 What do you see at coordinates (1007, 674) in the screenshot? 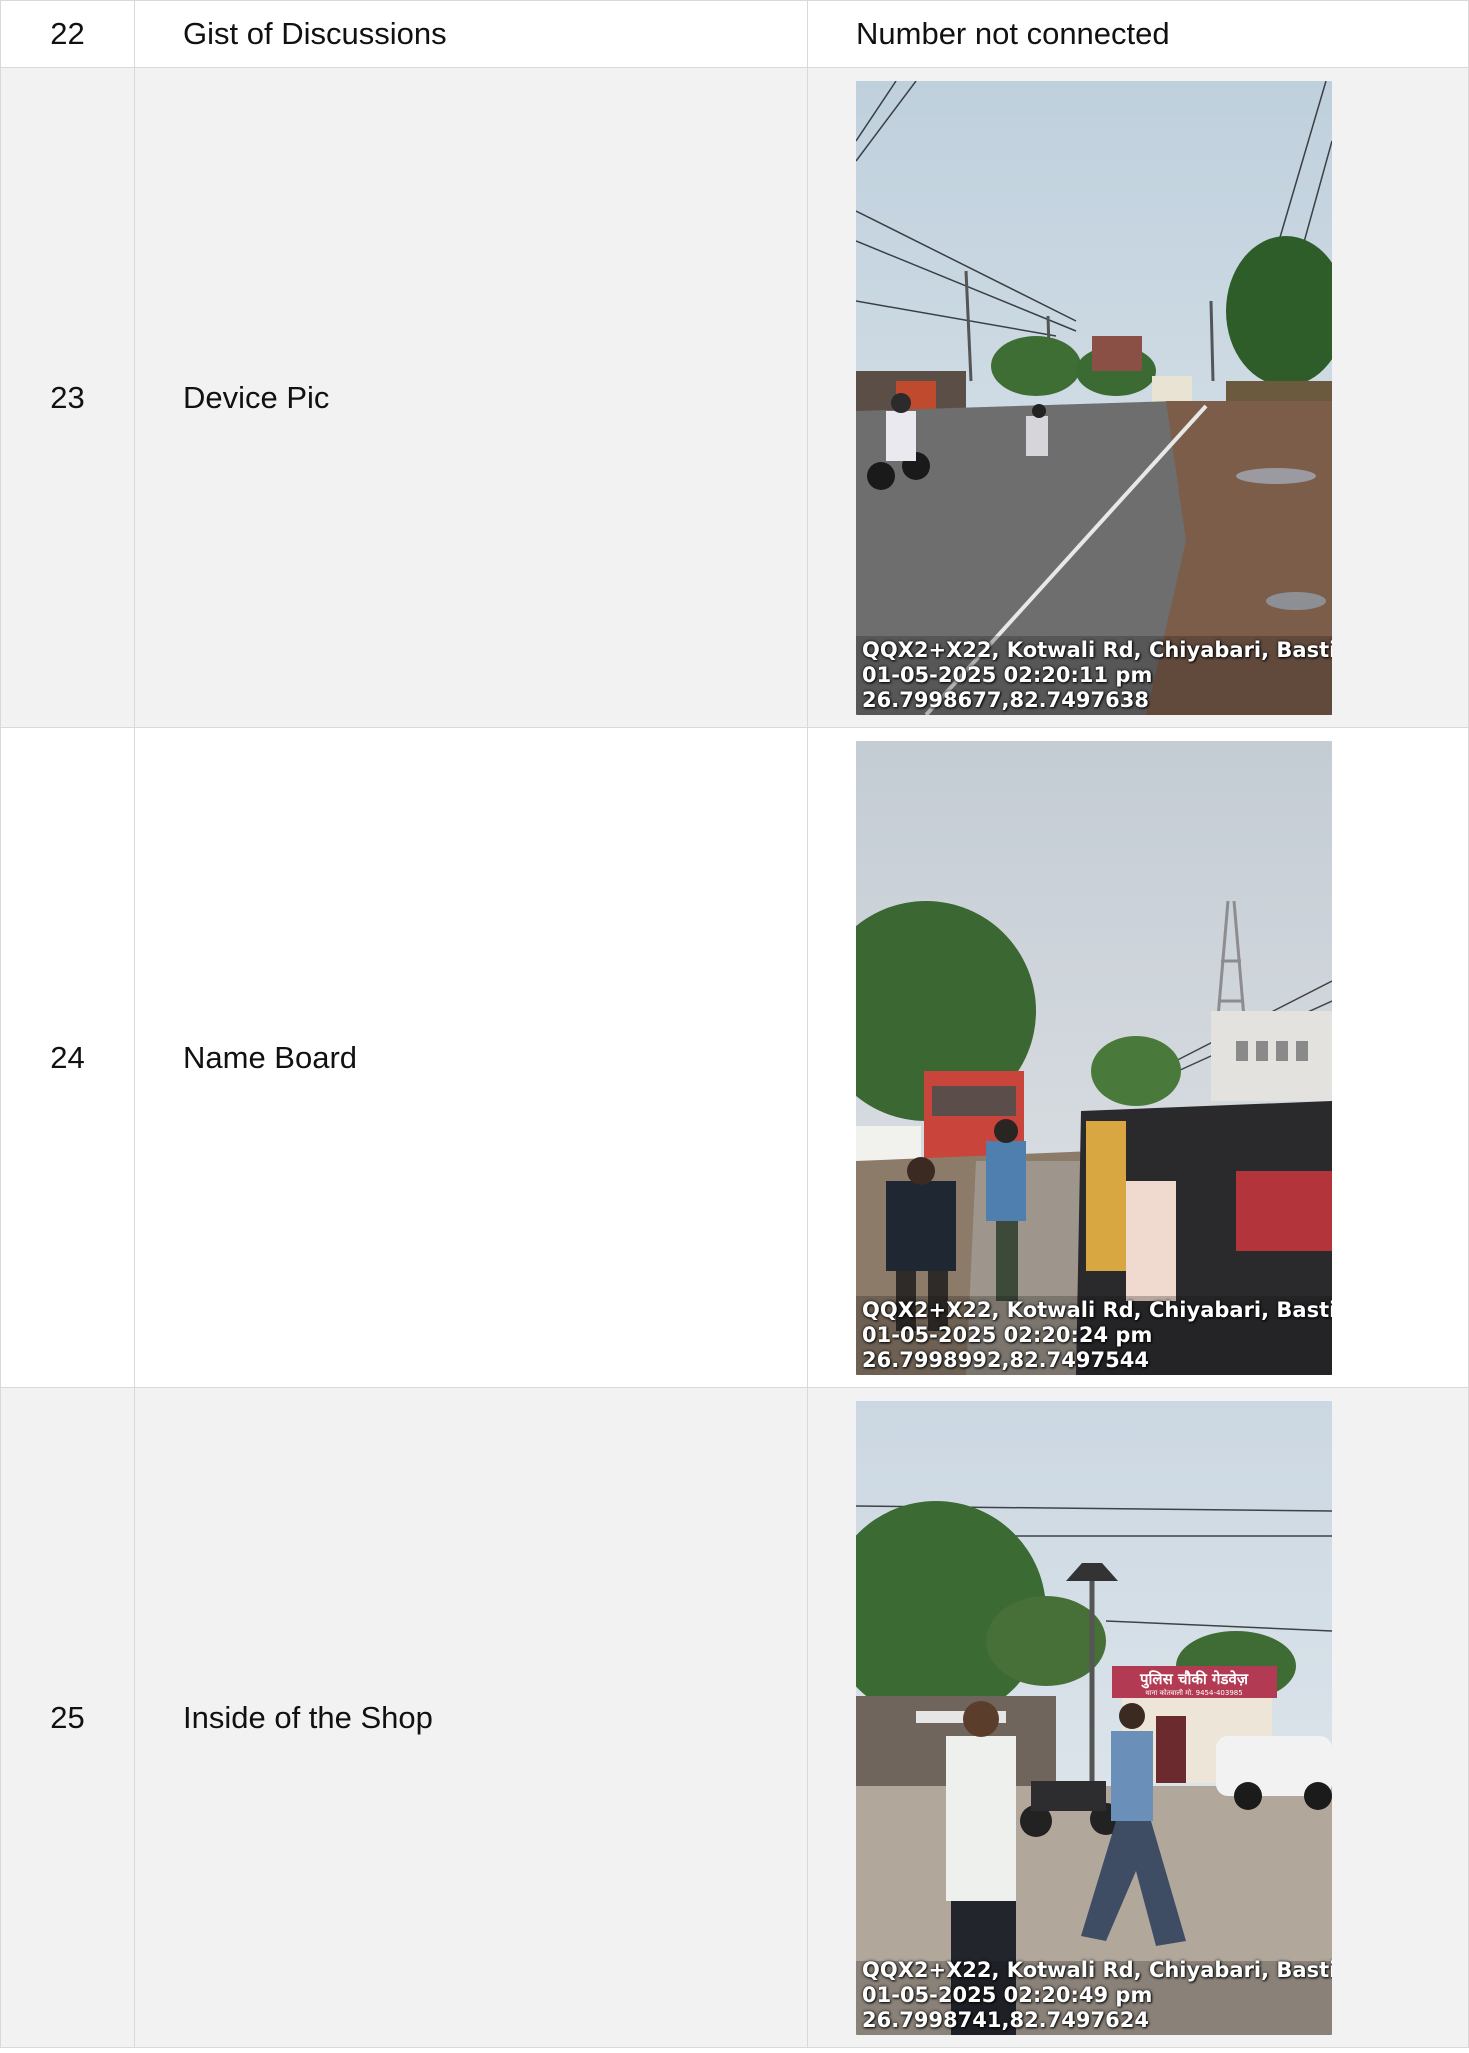
I see `geotag-datetime: 01-05-2025 02:20:11 pm` at bounding box center [1007, 674].